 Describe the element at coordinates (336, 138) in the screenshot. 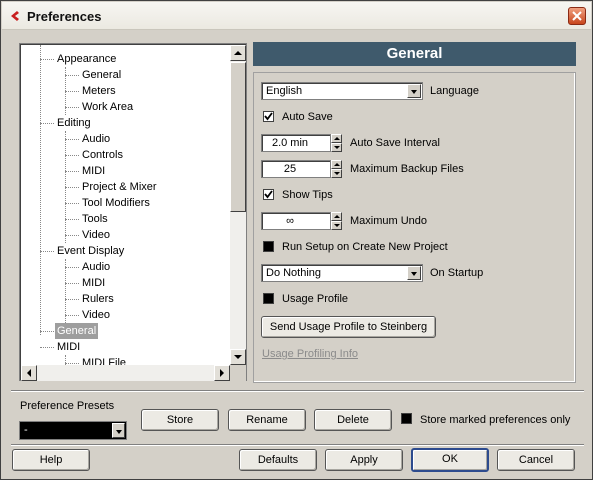

I see `auto-save-interval-up-button` at that location.